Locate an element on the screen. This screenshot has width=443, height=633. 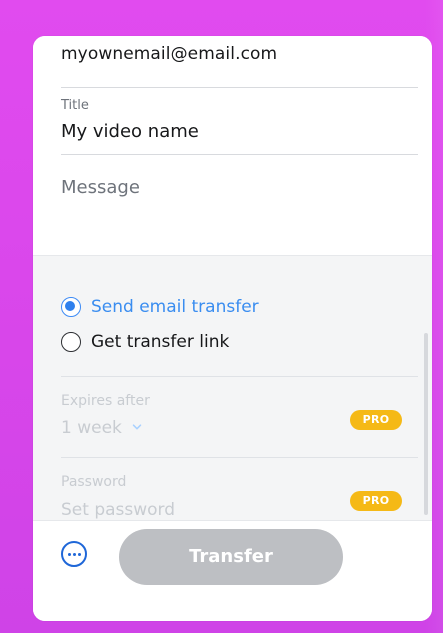
chevron-down-icon is located at coordinates (137, 427).